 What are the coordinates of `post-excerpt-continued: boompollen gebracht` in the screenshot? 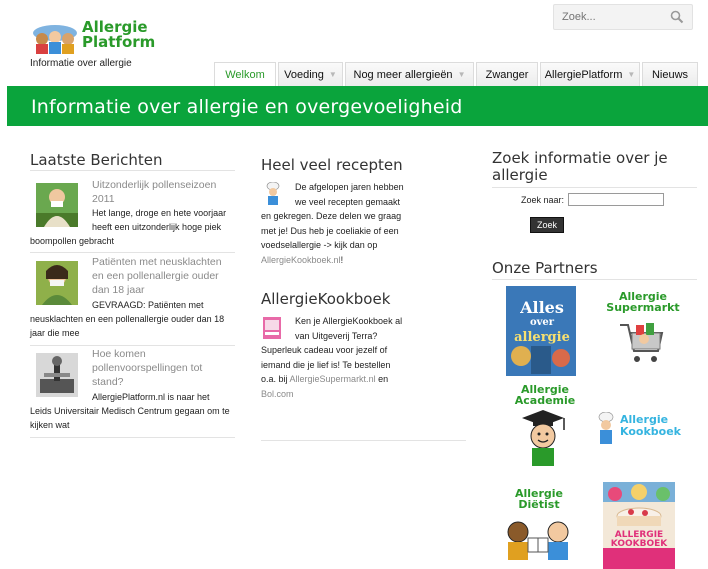 It's located at (72, 241).